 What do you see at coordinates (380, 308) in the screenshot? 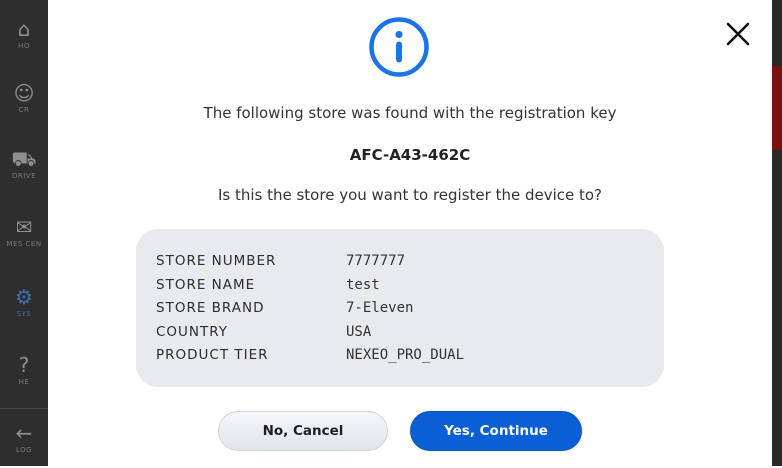
I see `detail-value: 7-Eleven` at bounding box center [380, 308].